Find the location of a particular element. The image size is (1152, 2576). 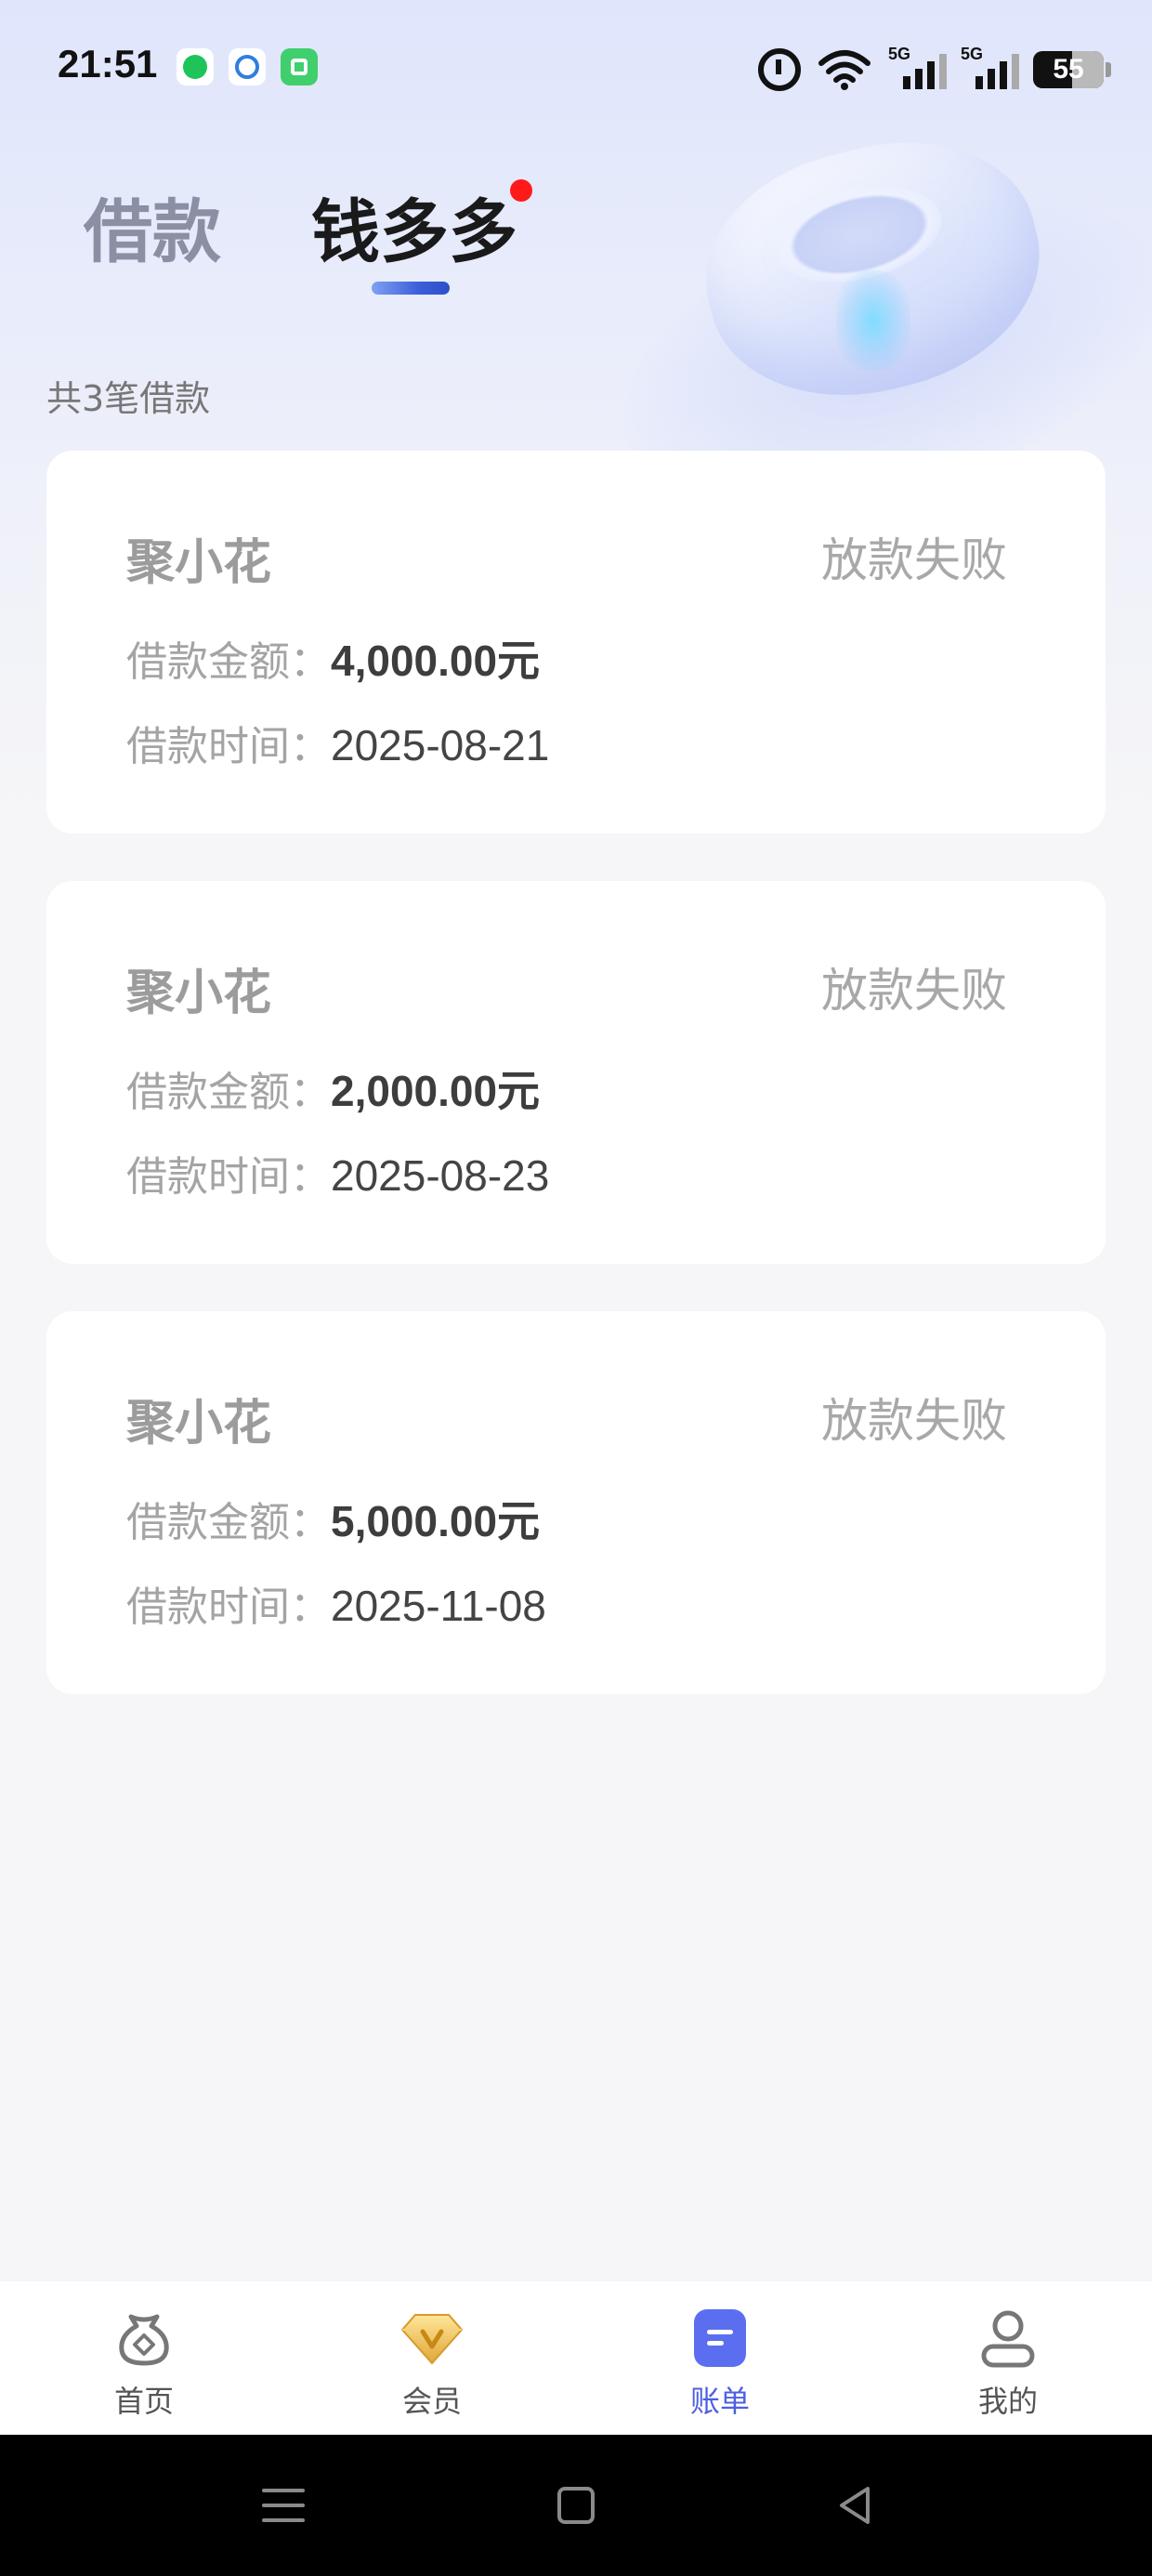

nav-label-vip: 会员 is located at coordinates (431, 2401).